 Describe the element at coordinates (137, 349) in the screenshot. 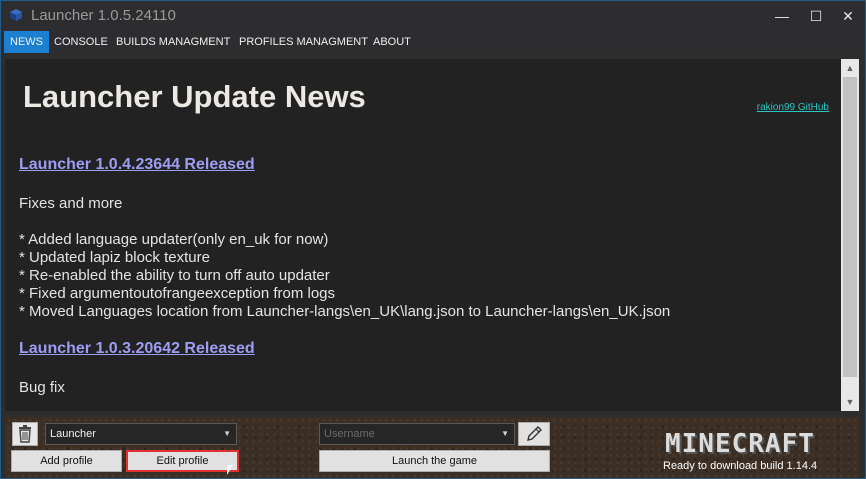

I see `release-title-link: Launcher 1.0.3.20642 Released` at that location.